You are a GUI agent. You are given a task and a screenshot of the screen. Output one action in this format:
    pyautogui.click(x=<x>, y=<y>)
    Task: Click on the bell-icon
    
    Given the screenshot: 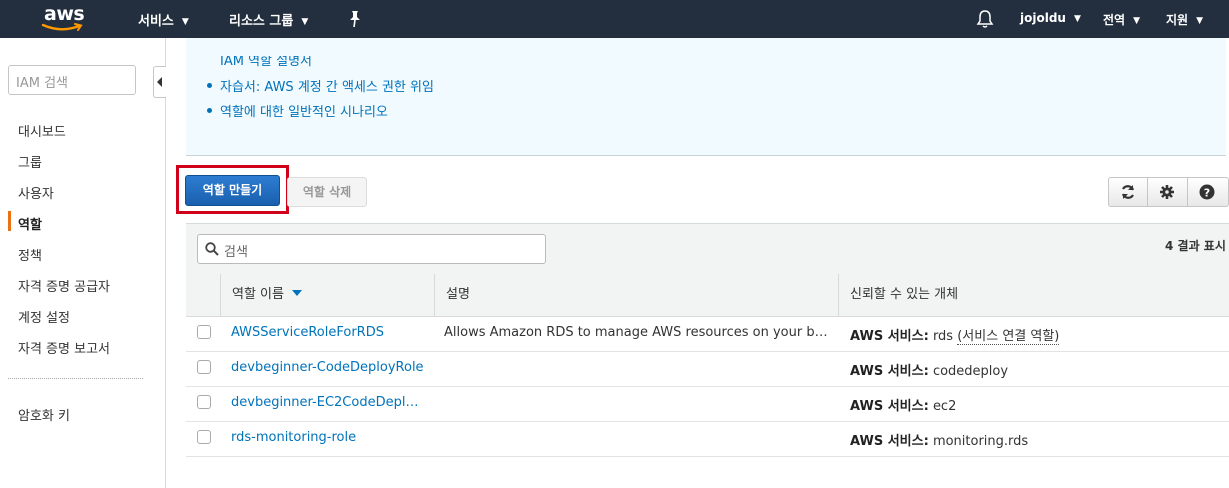 What is the action you would take?
    pyautogui.click(x=985, y=19)
    